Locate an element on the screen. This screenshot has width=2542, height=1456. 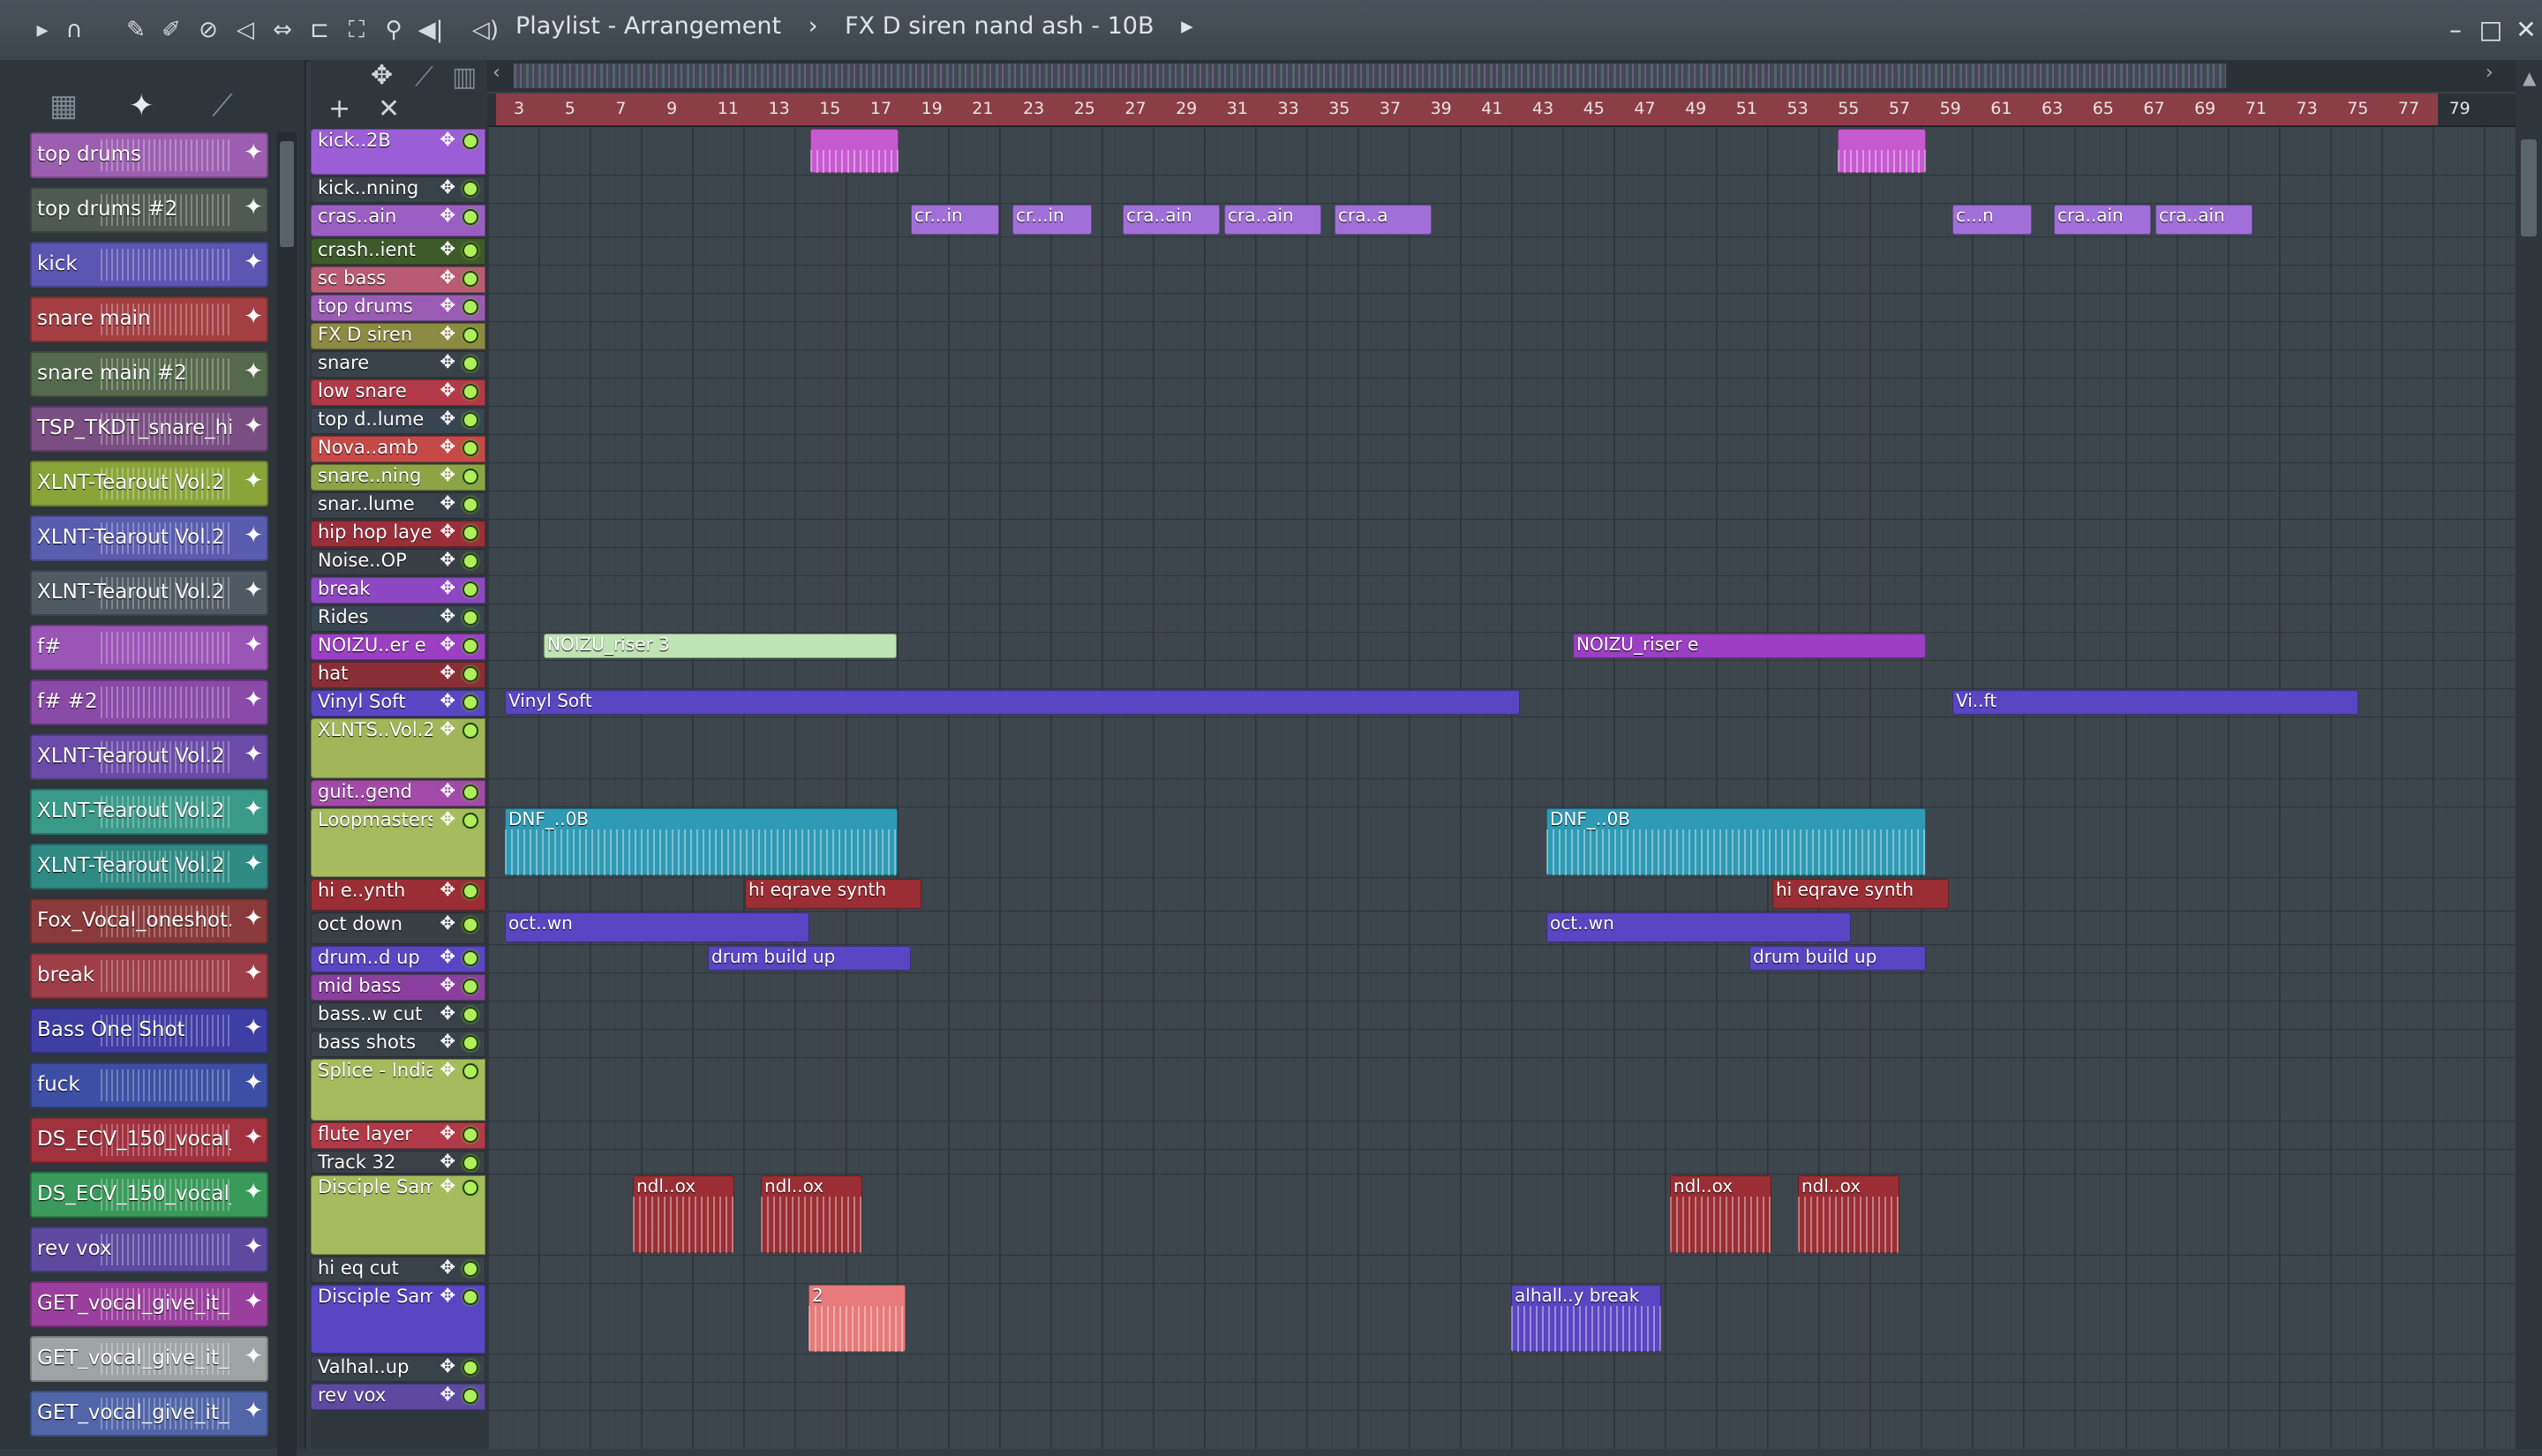
remove-track-icon: ✕ is located at coordinates (389, 109).